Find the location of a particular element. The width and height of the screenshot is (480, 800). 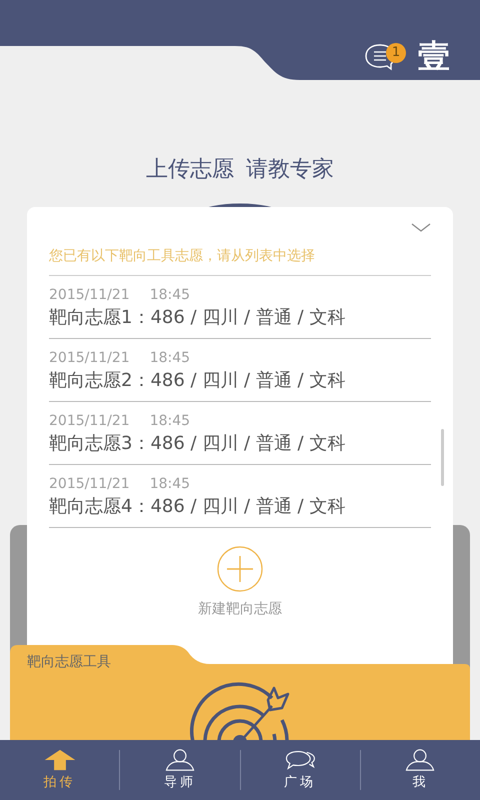

logo: 壹 is located at coordinates (434, 56).